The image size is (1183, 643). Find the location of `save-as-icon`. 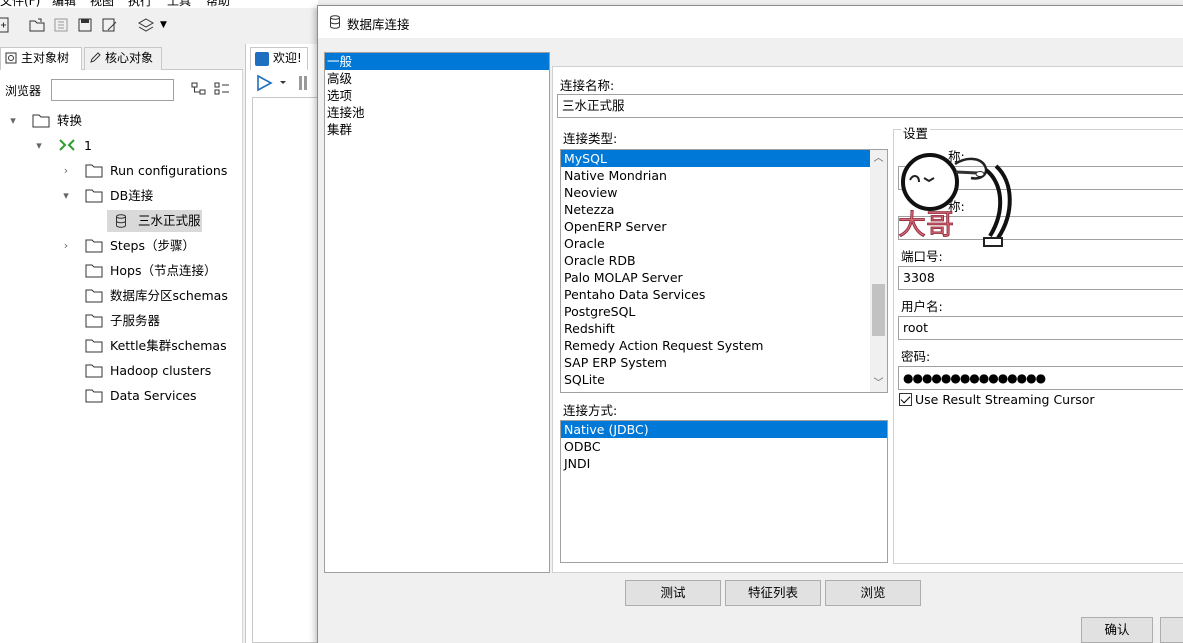

save-as-icon is located at coordinates (109, 25).